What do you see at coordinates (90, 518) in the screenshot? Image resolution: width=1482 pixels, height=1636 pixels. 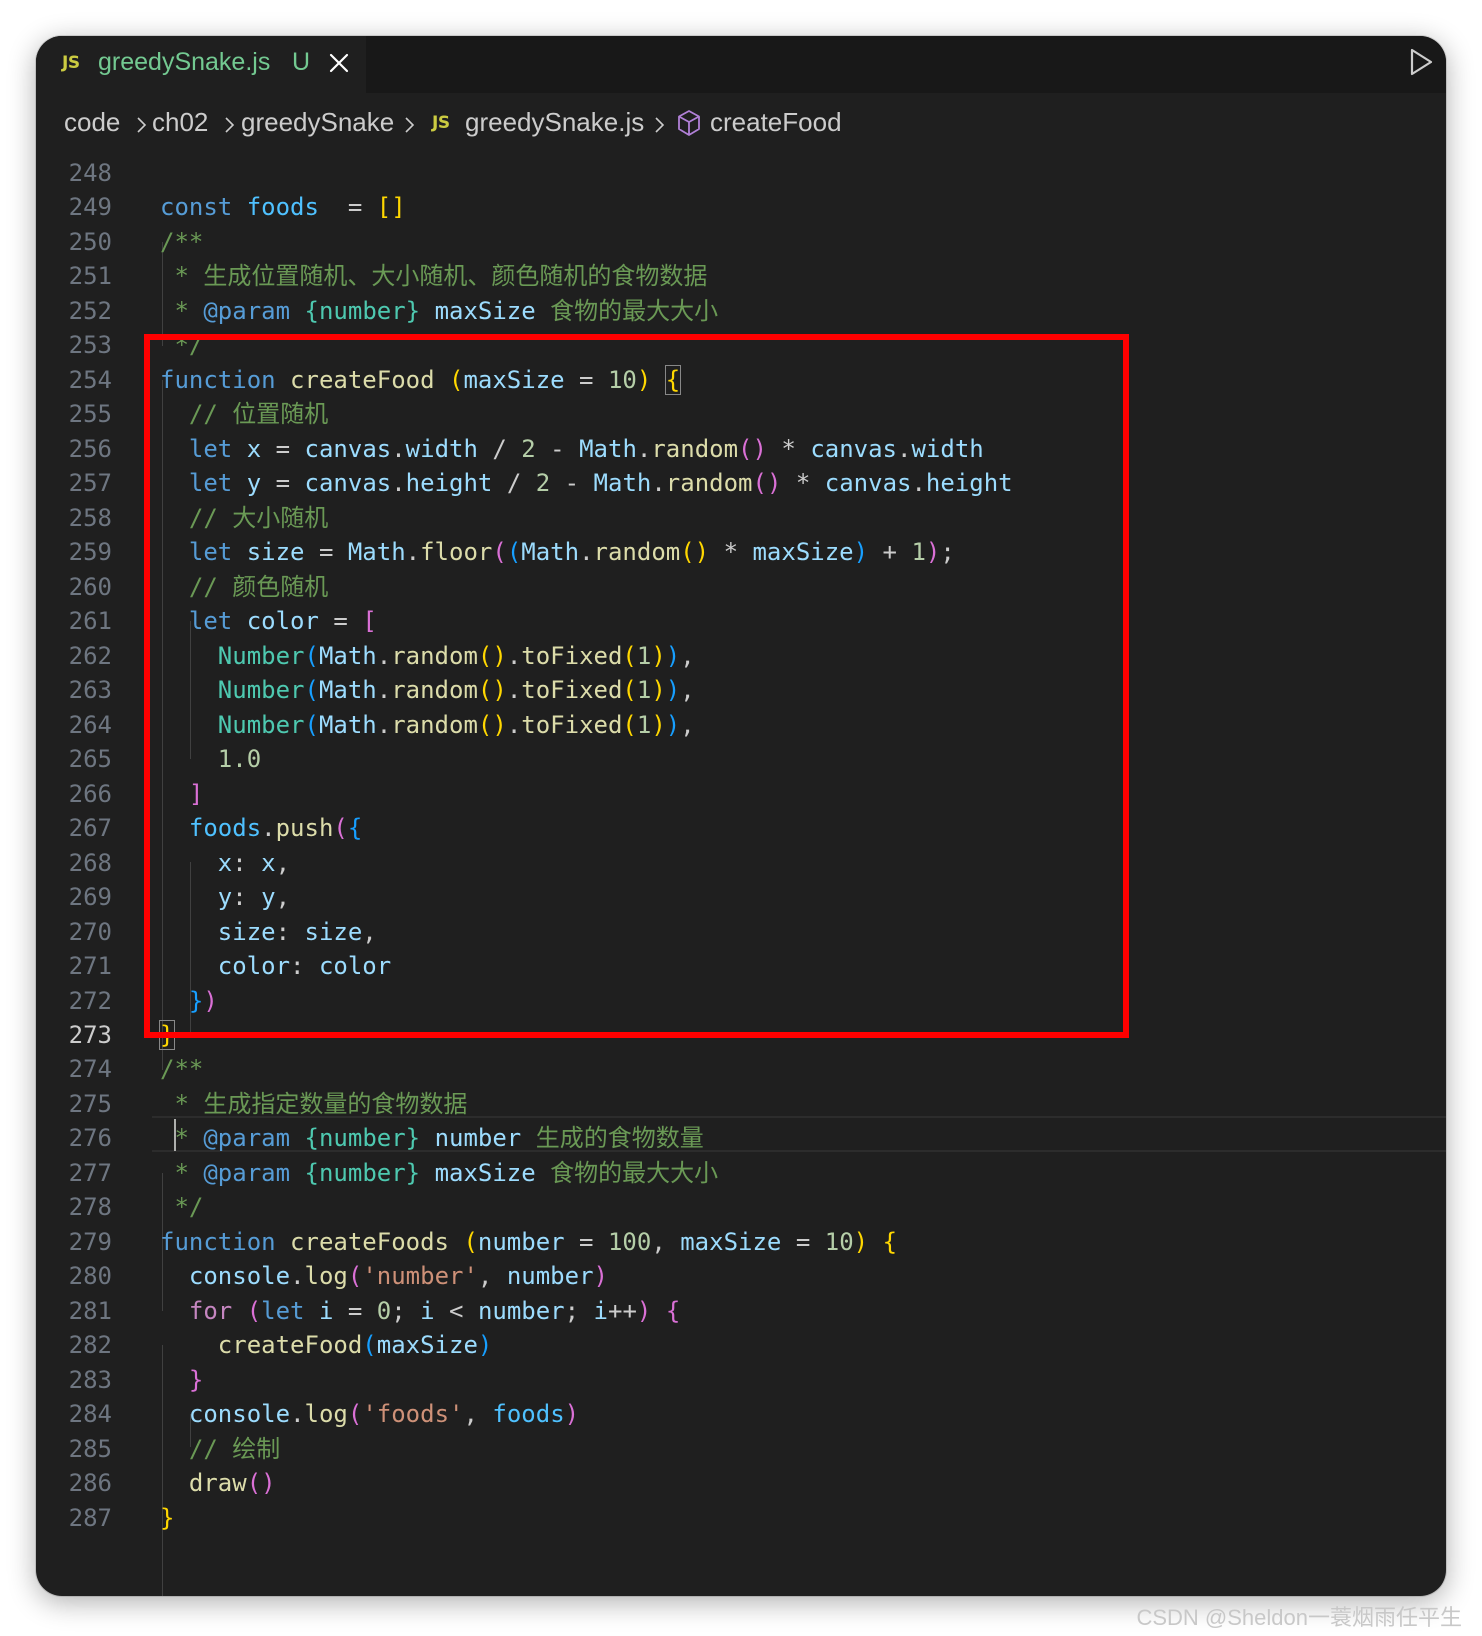 I see `line-number: 258` at bounding box center [90, 518].